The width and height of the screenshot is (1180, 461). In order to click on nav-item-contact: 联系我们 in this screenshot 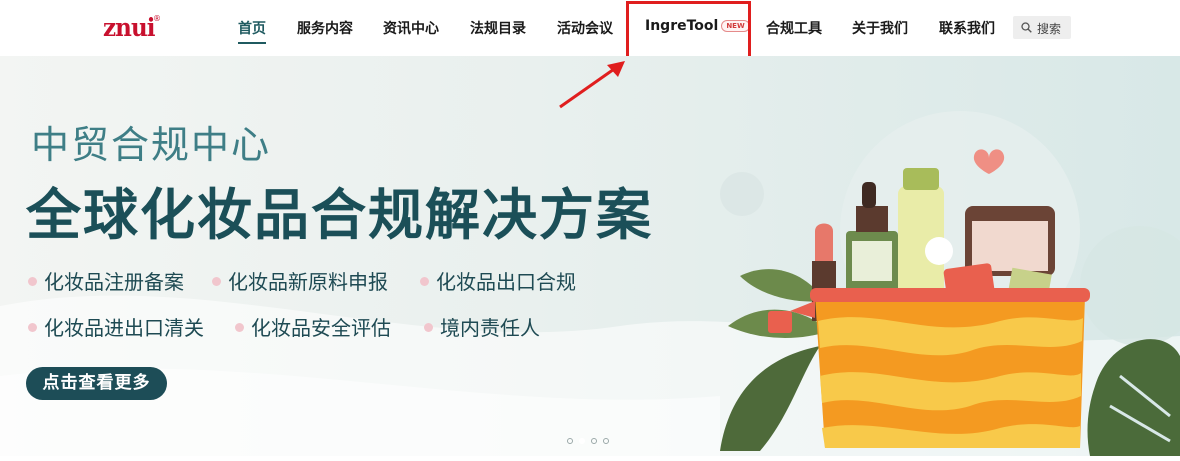, I will do `click(967, 28)`.